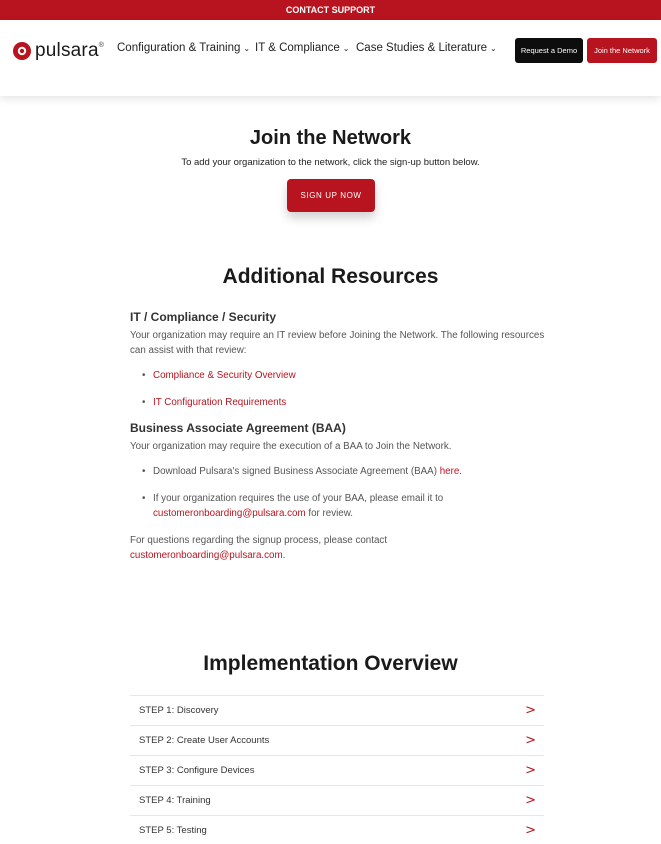 The height and width of the screenshot is (844, 661). What do you see at coordinates (179, 48) in the screenshot?
I see `nav-label: Configuration & Training` at bounding box center [179, 48].